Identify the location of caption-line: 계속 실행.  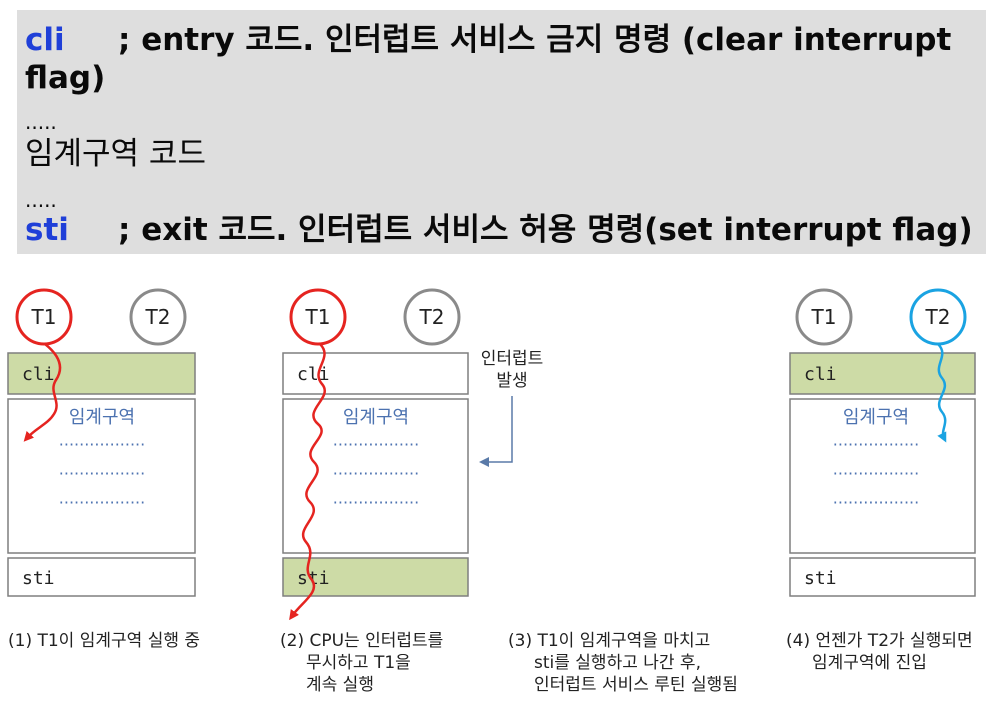
(340, 685).